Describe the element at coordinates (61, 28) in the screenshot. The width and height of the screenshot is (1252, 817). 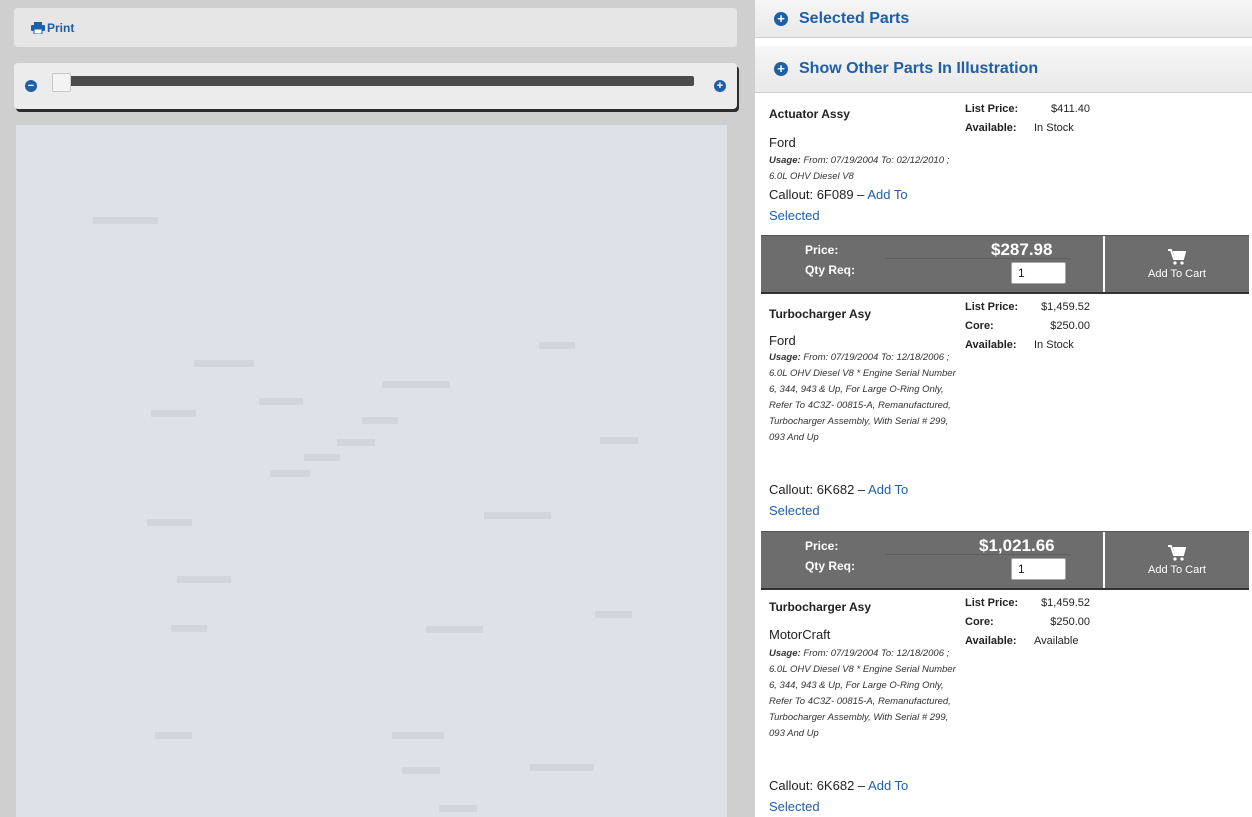
I see `print-label: Print` at that location.